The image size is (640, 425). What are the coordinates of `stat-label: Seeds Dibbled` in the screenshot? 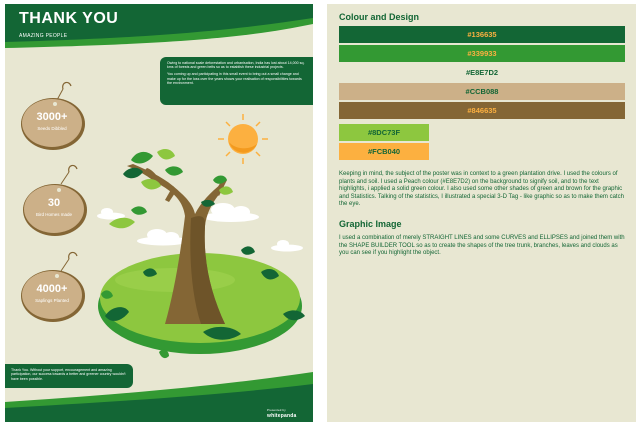 It's located at (52, 128).